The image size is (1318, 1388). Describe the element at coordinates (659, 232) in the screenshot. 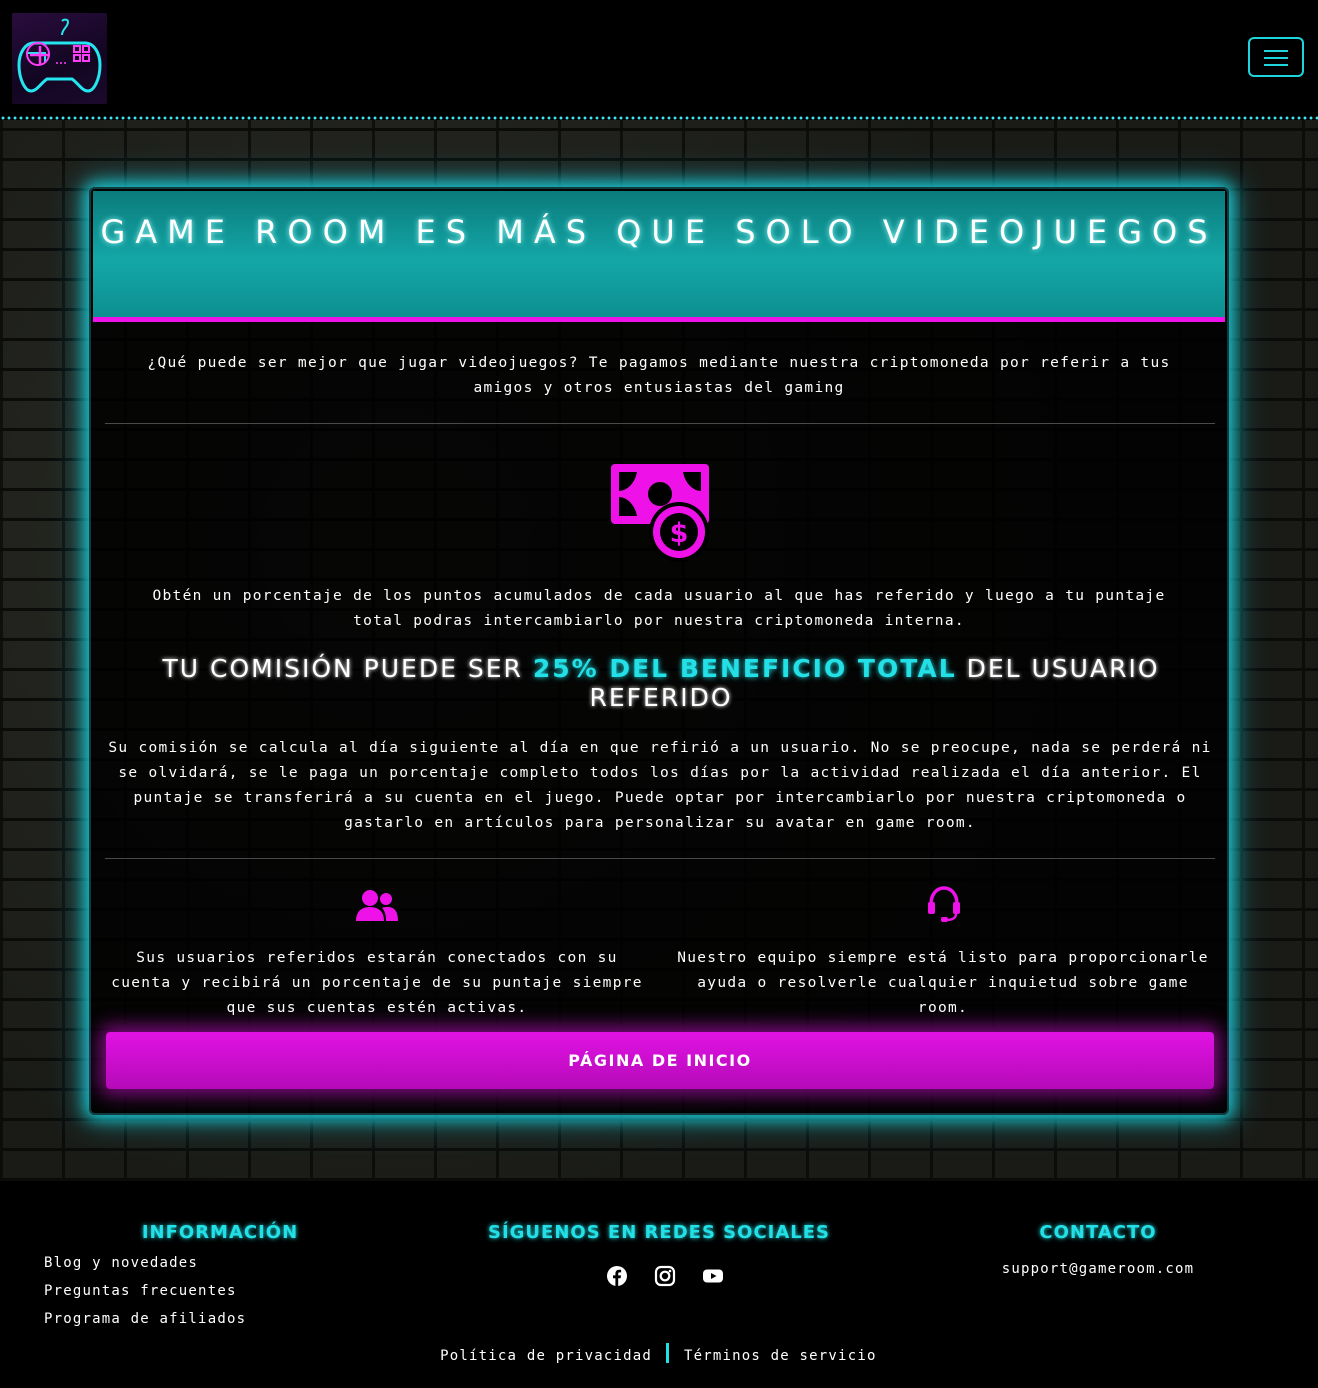

I see `page-title: GAME ROOM ES MÁS QUE SOLO VIDEOJUEGOS` at that location.